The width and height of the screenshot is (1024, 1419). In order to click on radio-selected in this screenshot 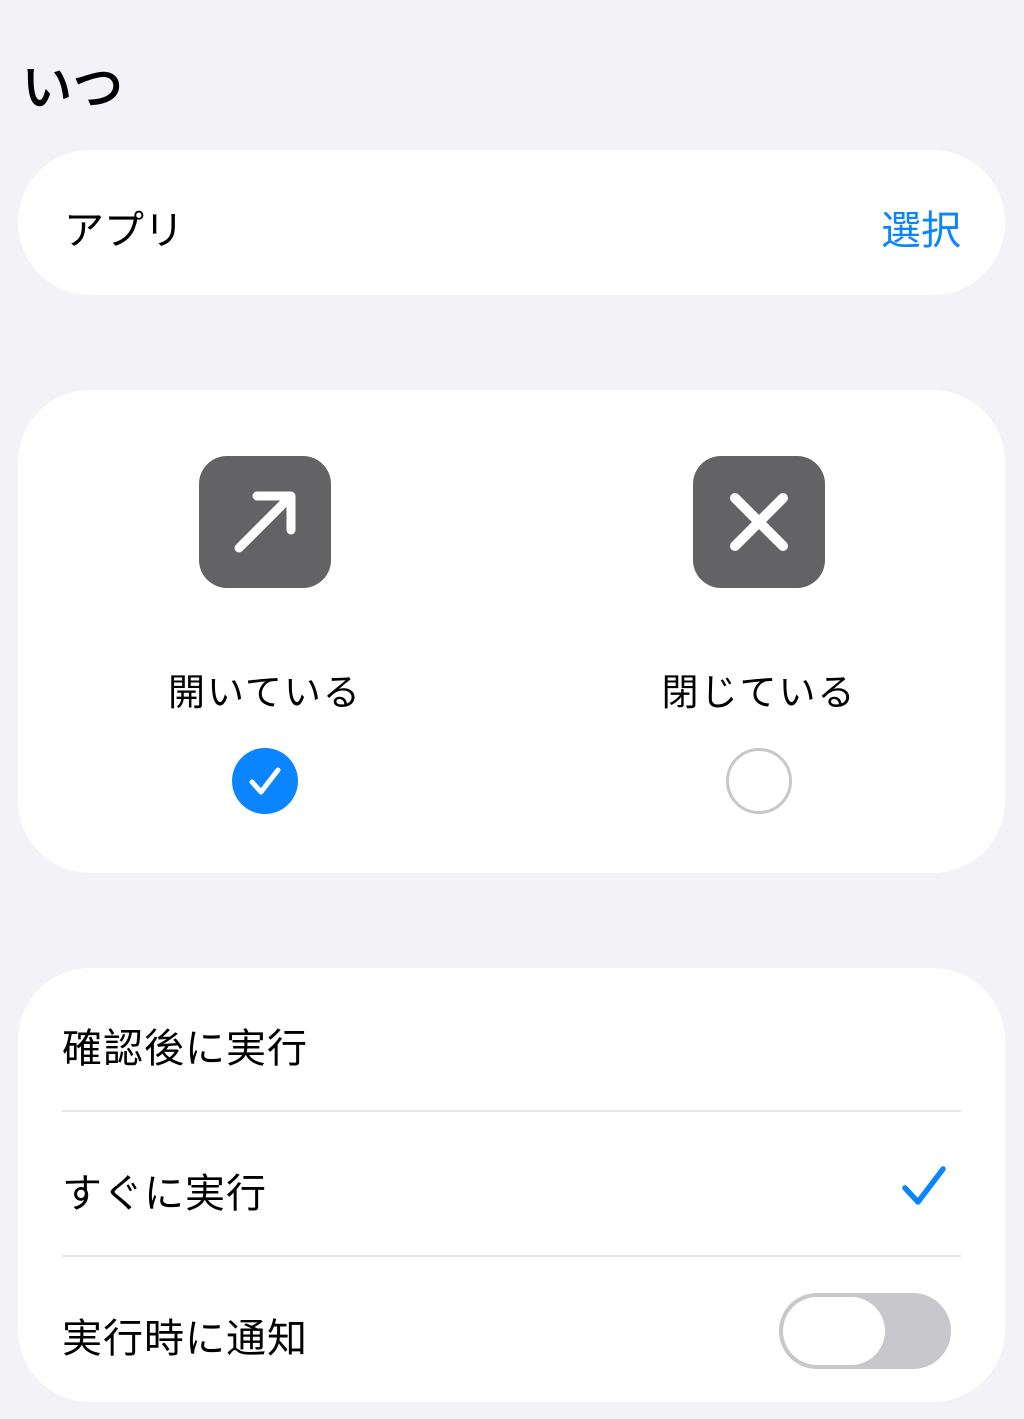, I will do `click(265, 781)`.